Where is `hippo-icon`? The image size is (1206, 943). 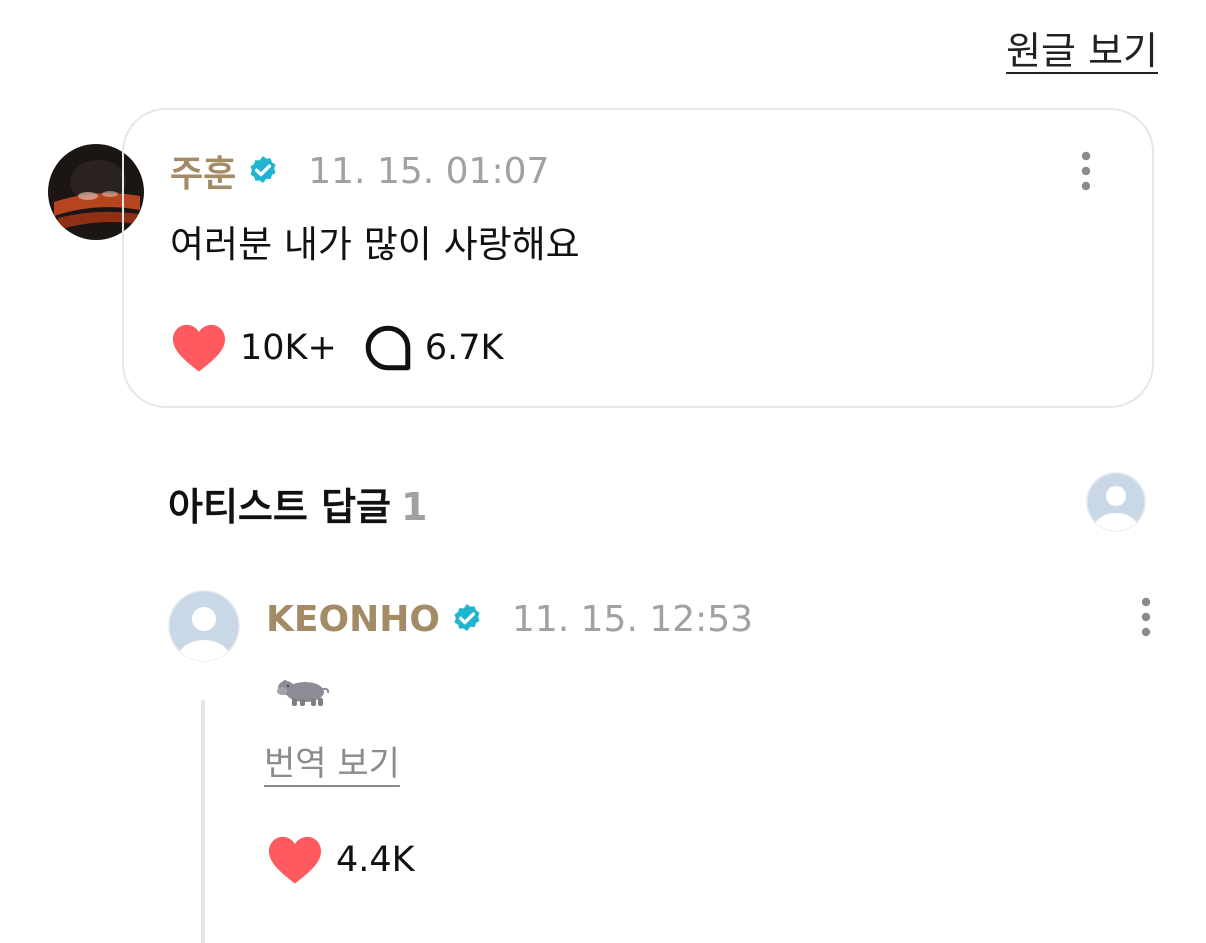 hippo-icon is located at coordinates (302, 693).